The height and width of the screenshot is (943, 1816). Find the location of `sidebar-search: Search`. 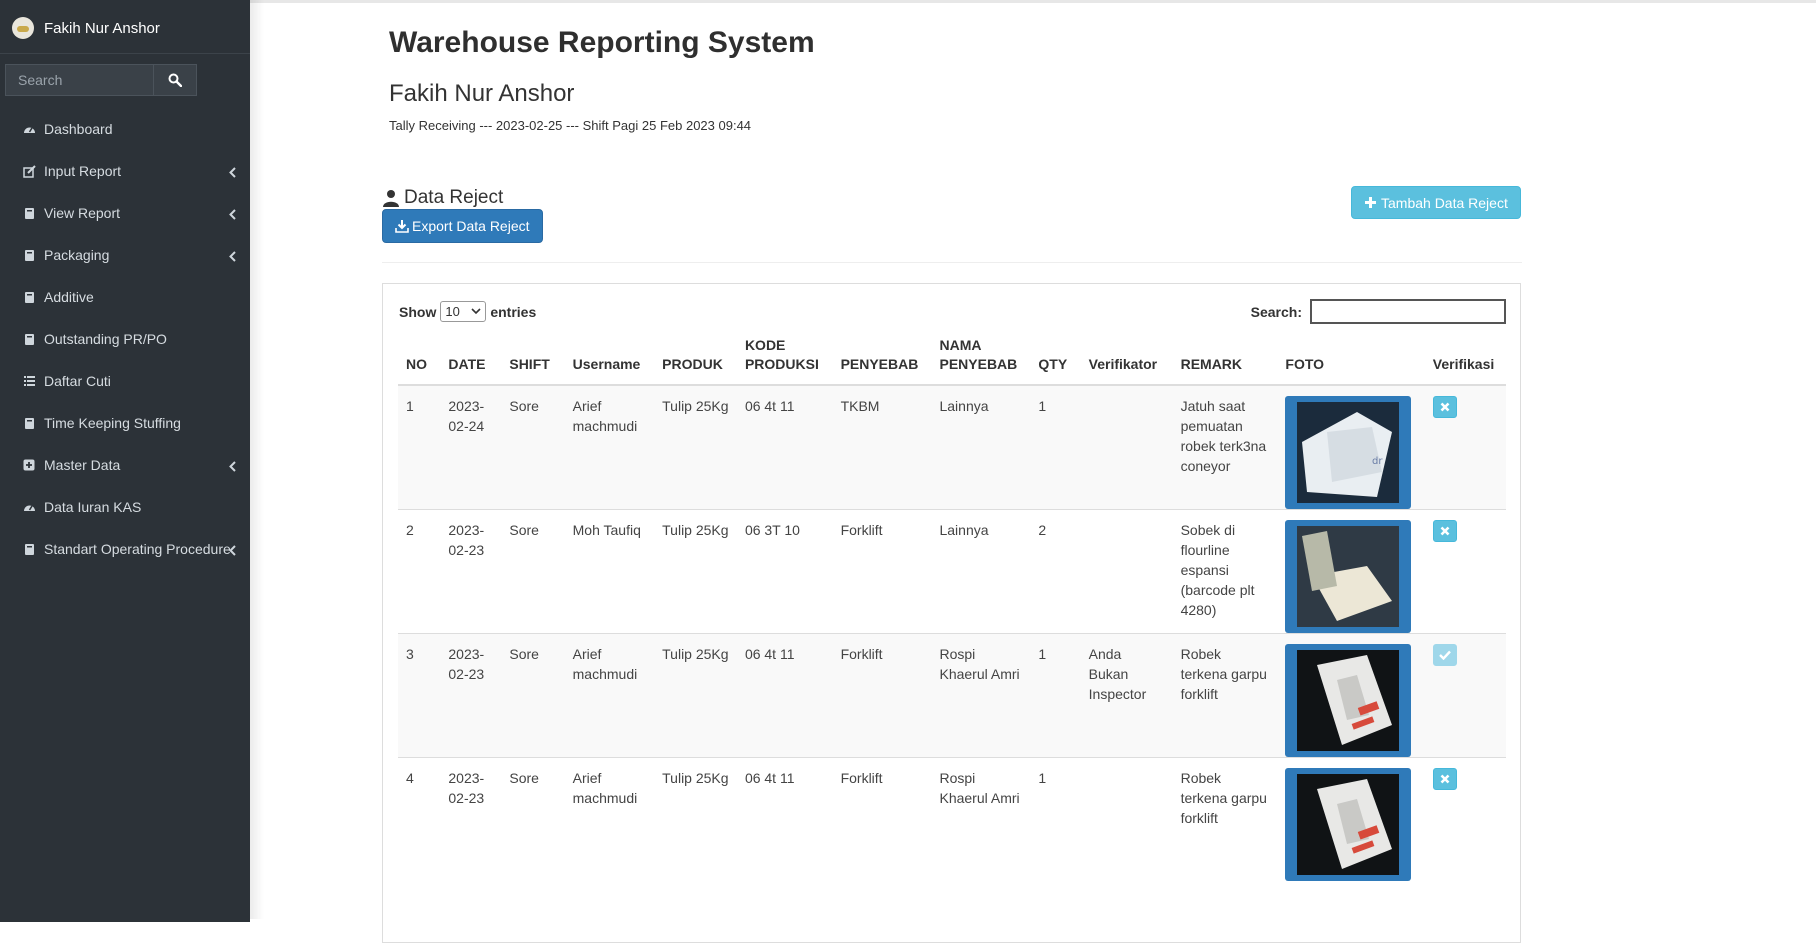

sidebar-search: Search is located at coordinates (125, 80).